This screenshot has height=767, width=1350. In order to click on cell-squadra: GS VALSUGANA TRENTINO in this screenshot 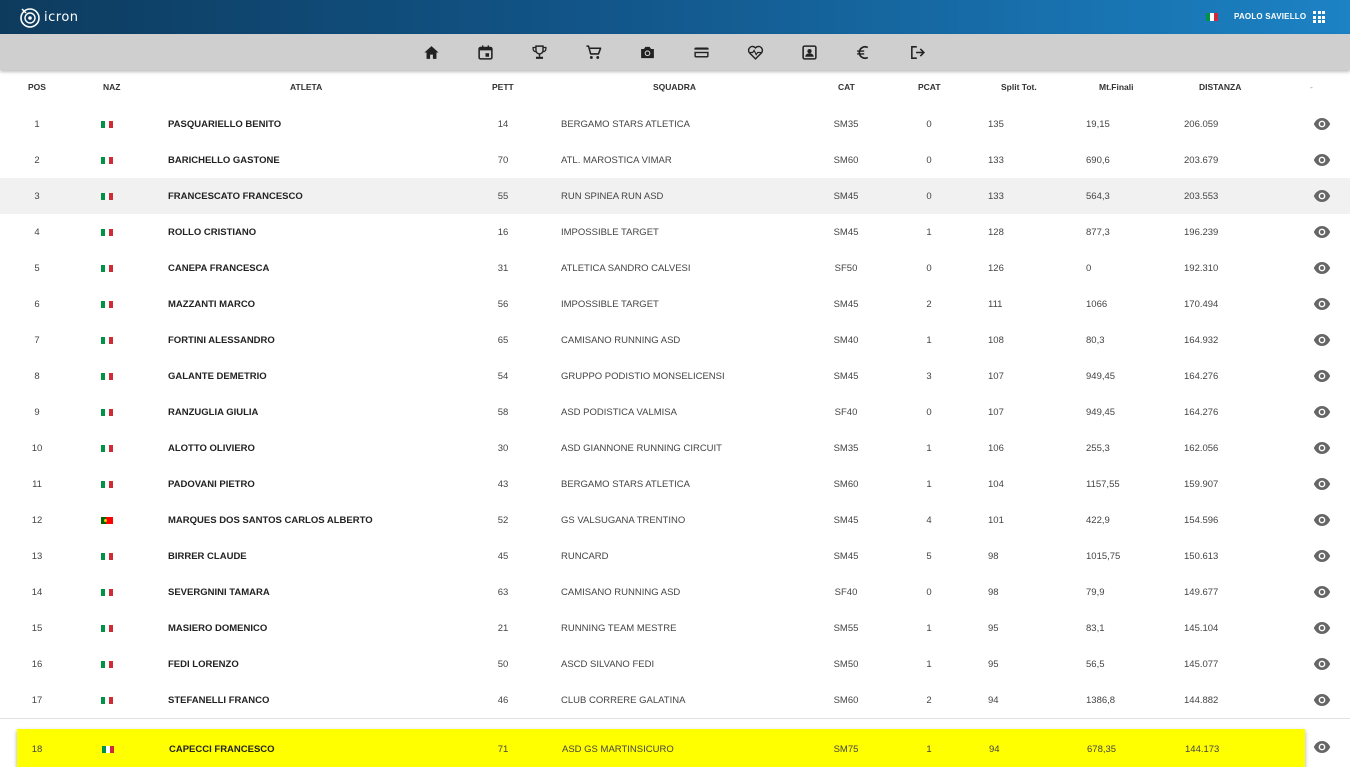, I will do `click(623, 520)`.